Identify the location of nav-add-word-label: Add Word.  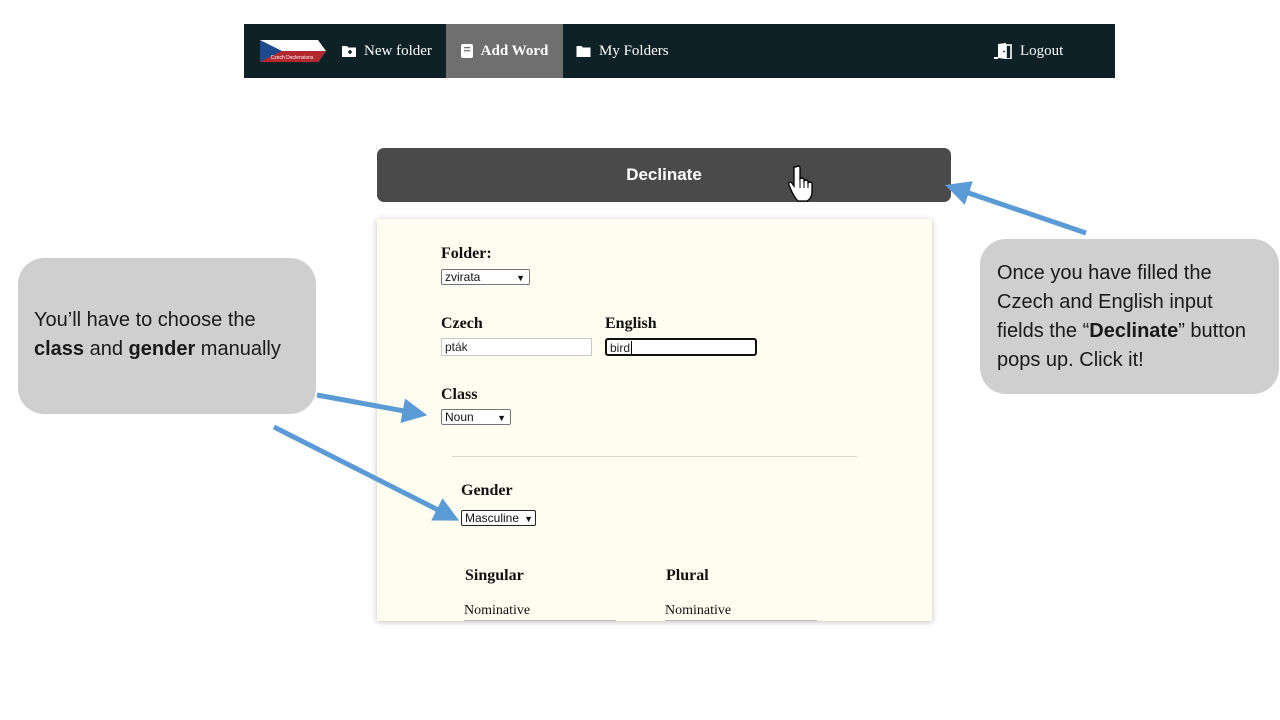
(514, 50).